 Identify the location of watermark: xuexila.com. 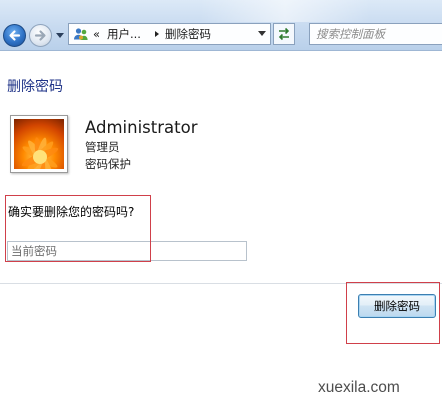
(359, 387).